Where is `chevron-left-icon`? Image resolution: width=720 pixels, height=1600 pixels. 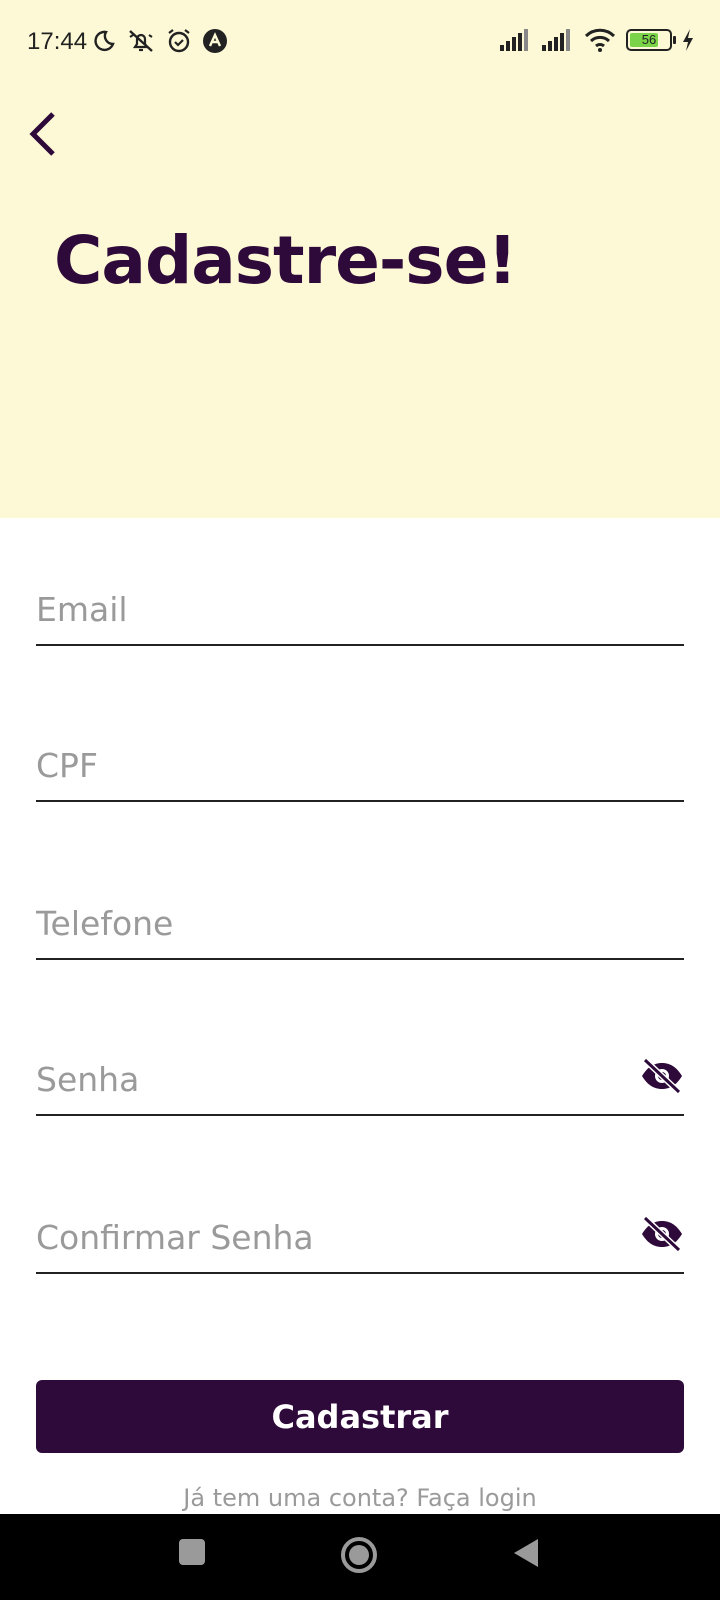
chevron-left-icon is located at coordinates (42, 134).